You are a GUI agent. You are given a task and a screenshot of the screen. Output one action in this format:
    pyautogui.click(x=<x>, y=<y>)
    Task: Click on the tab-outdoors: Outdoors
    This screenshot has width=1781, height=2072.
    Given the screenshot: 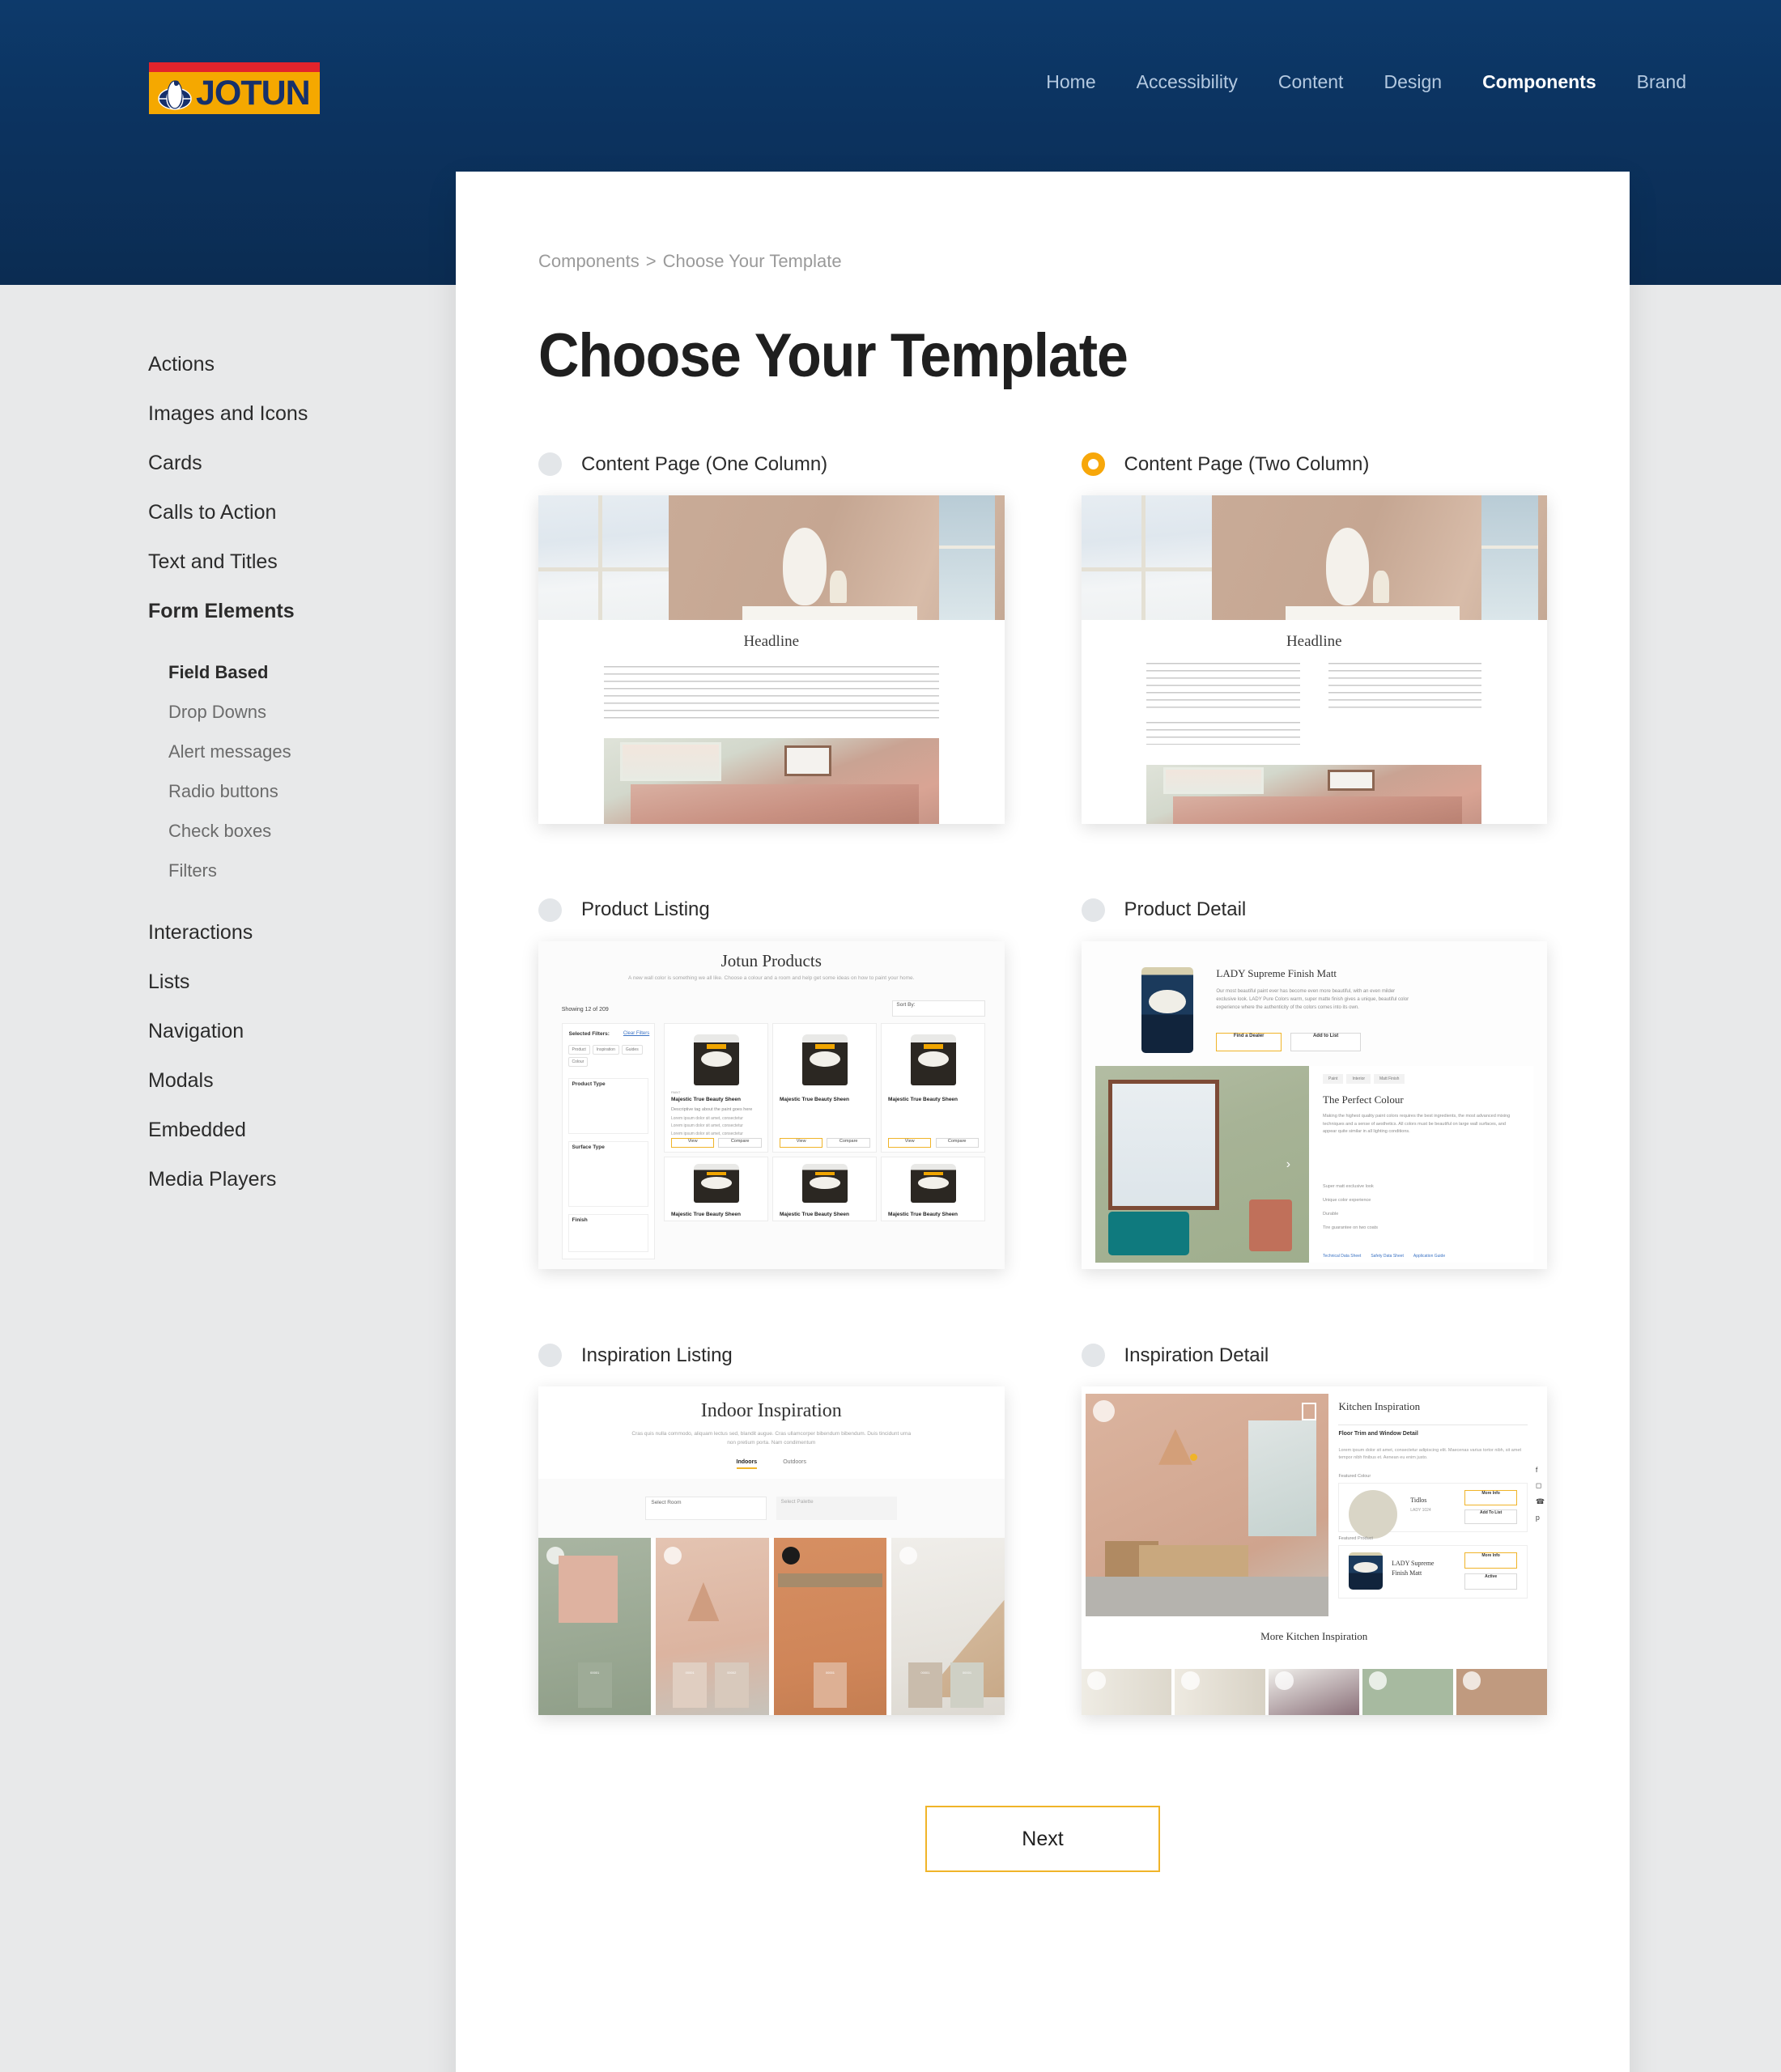 What is the action you would take?
    pyautogui.click(x=794, y=1464)
    